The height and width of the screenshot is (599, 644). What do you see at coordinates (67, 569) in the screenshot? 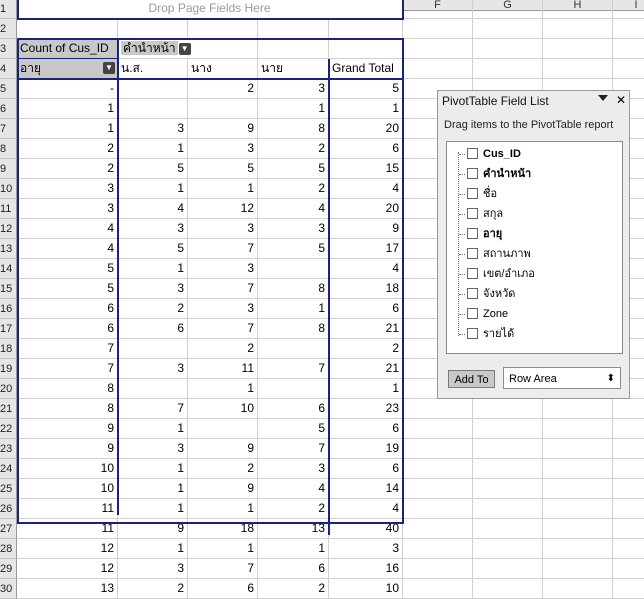
I see `row-label-cell: 12` at bounding box center [67, 569].